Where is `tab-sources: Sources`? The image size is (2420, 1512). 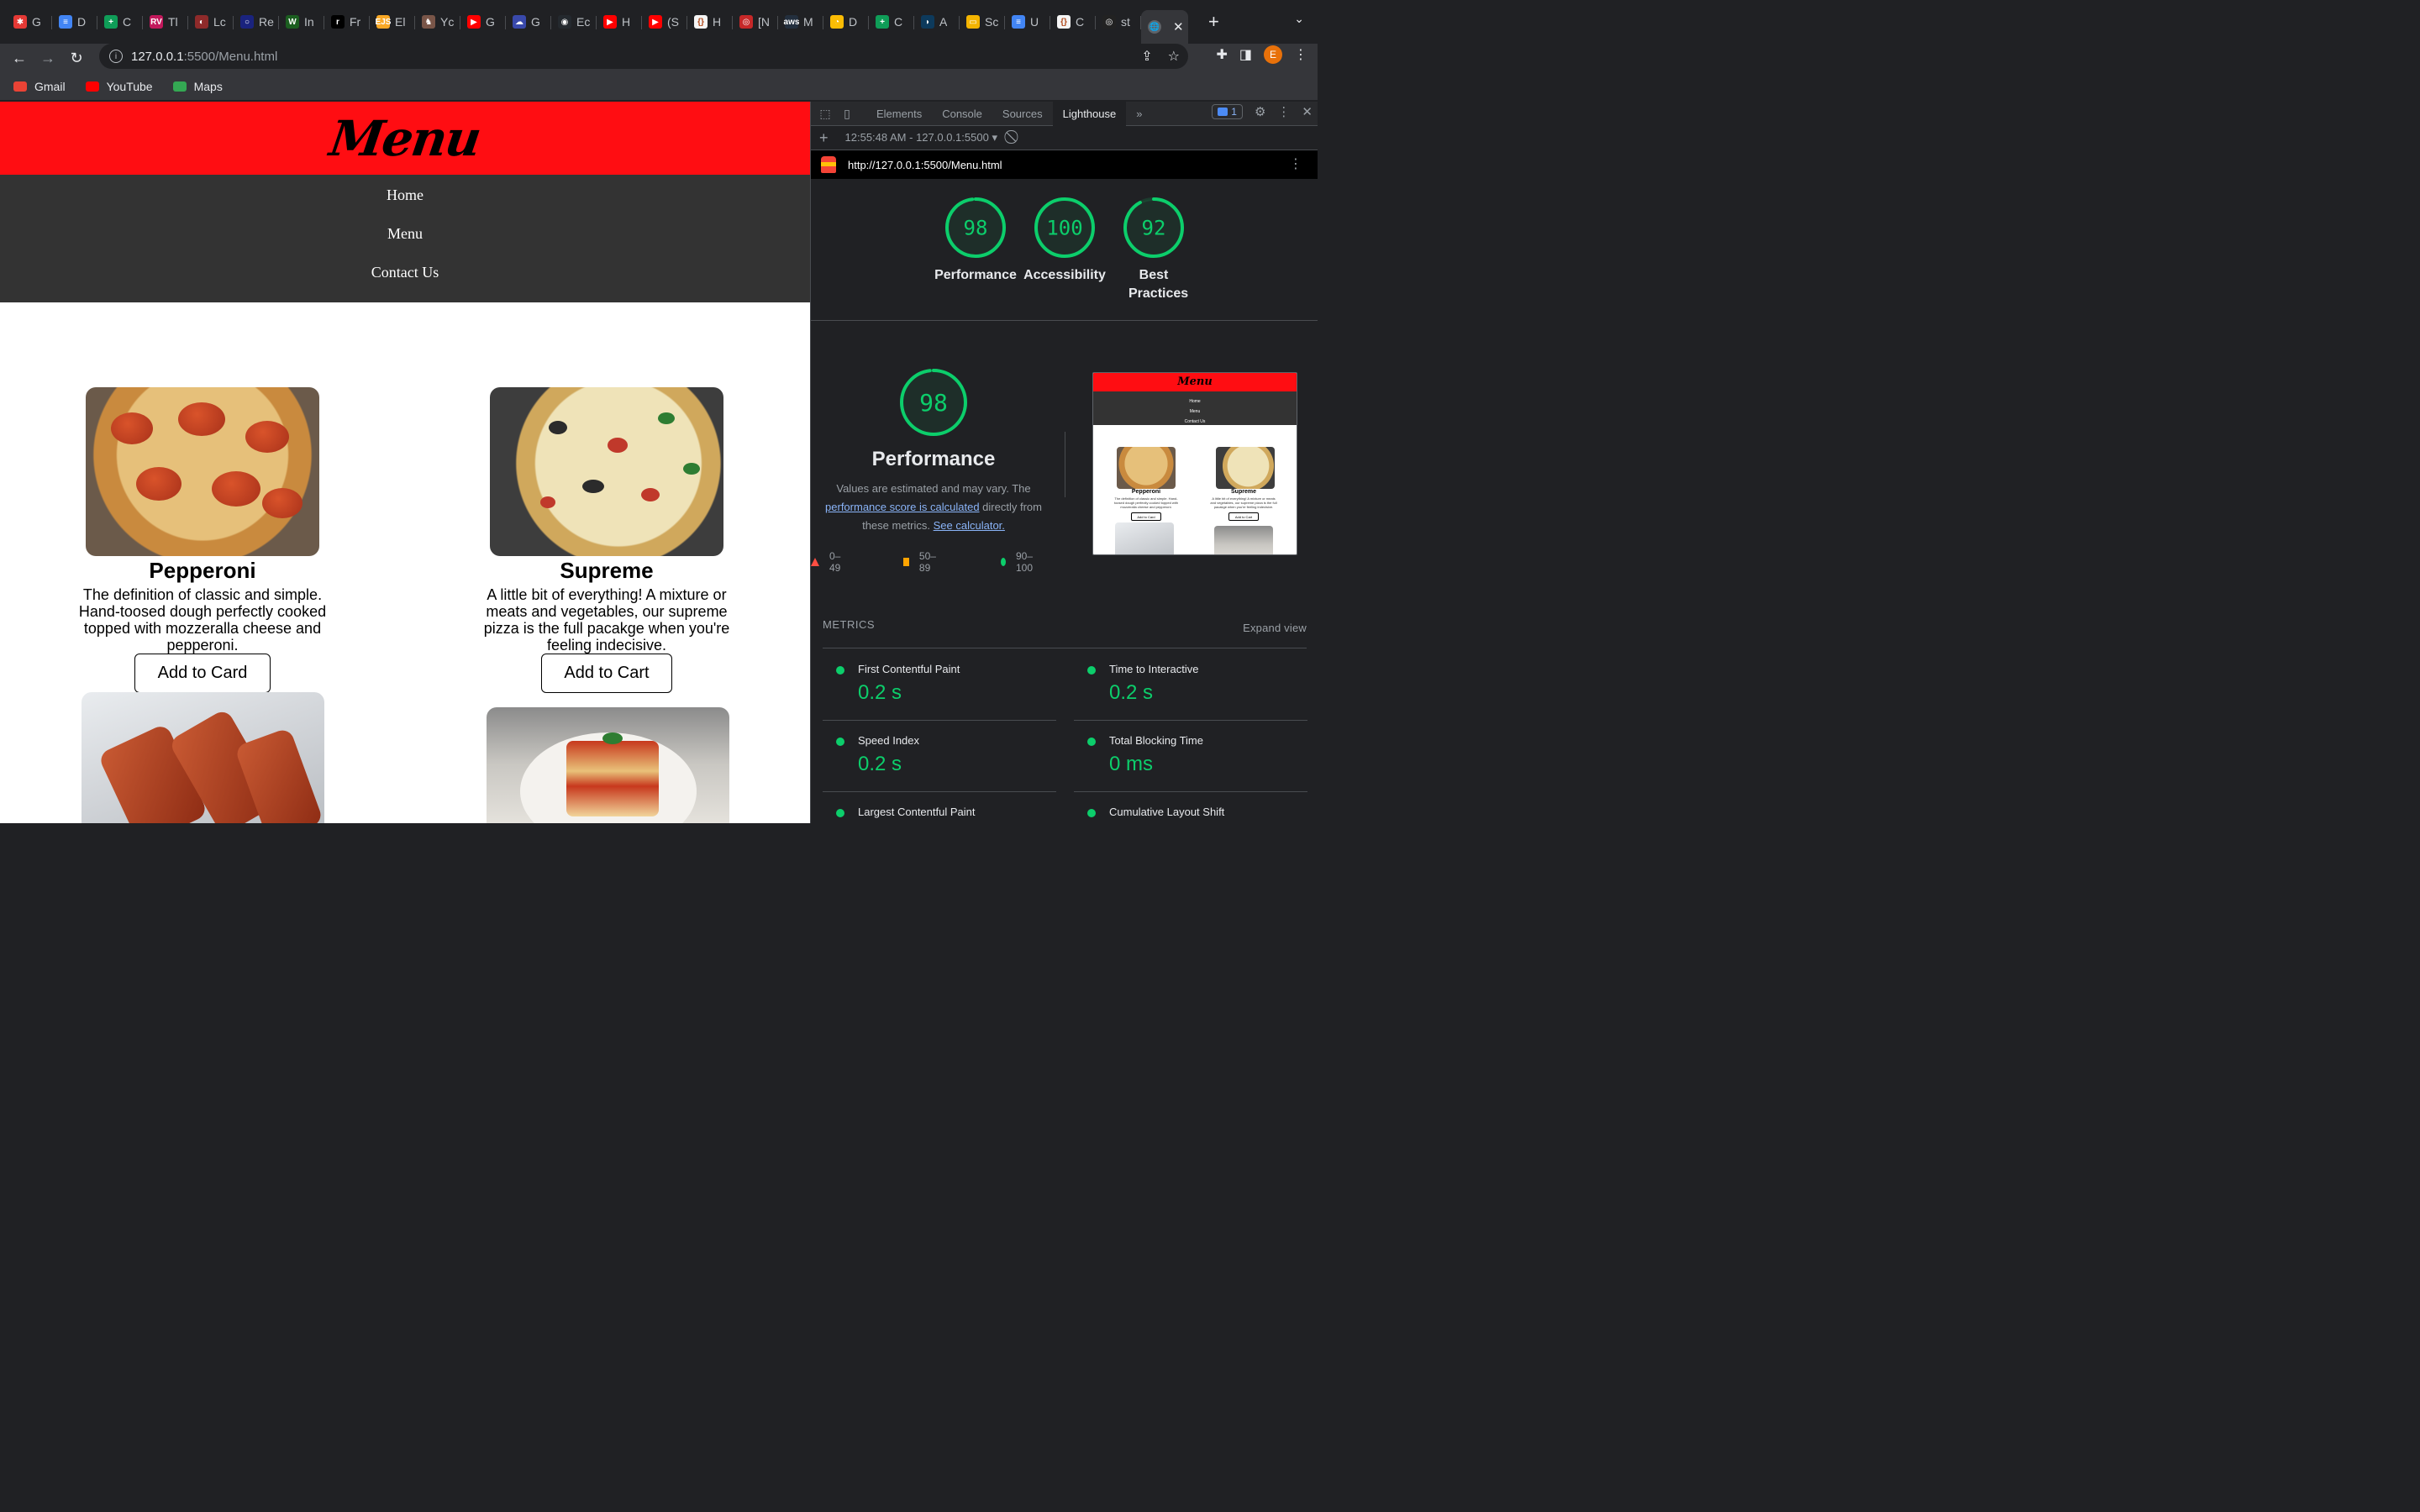 tab-sources: Sources is located at coordinates (1022, 114).